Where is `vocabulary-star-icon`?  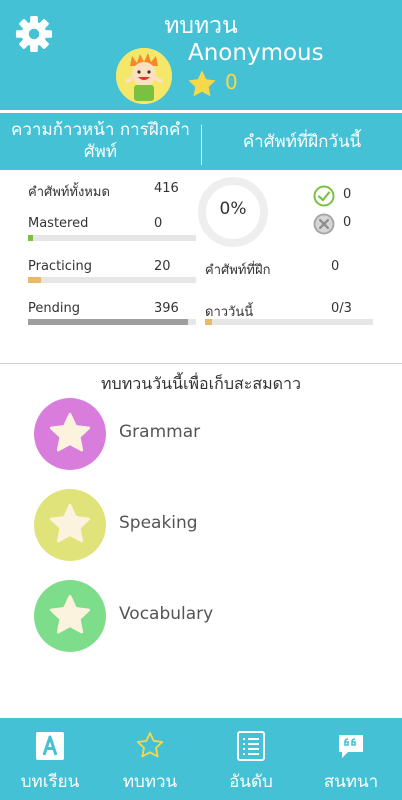
vocabulary-star-icon is located at coordinates (70, 614).